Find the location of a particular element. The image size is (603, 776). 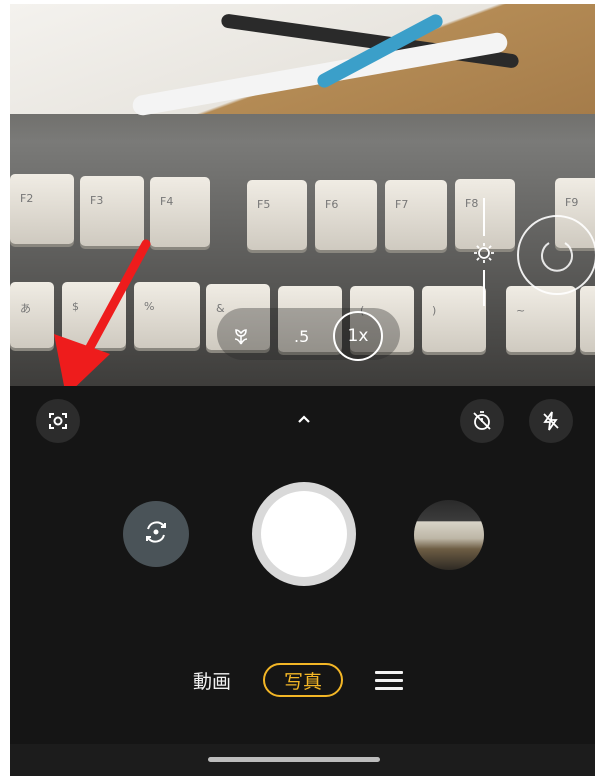

keycap: F5 is located at coordinates (277, 215).